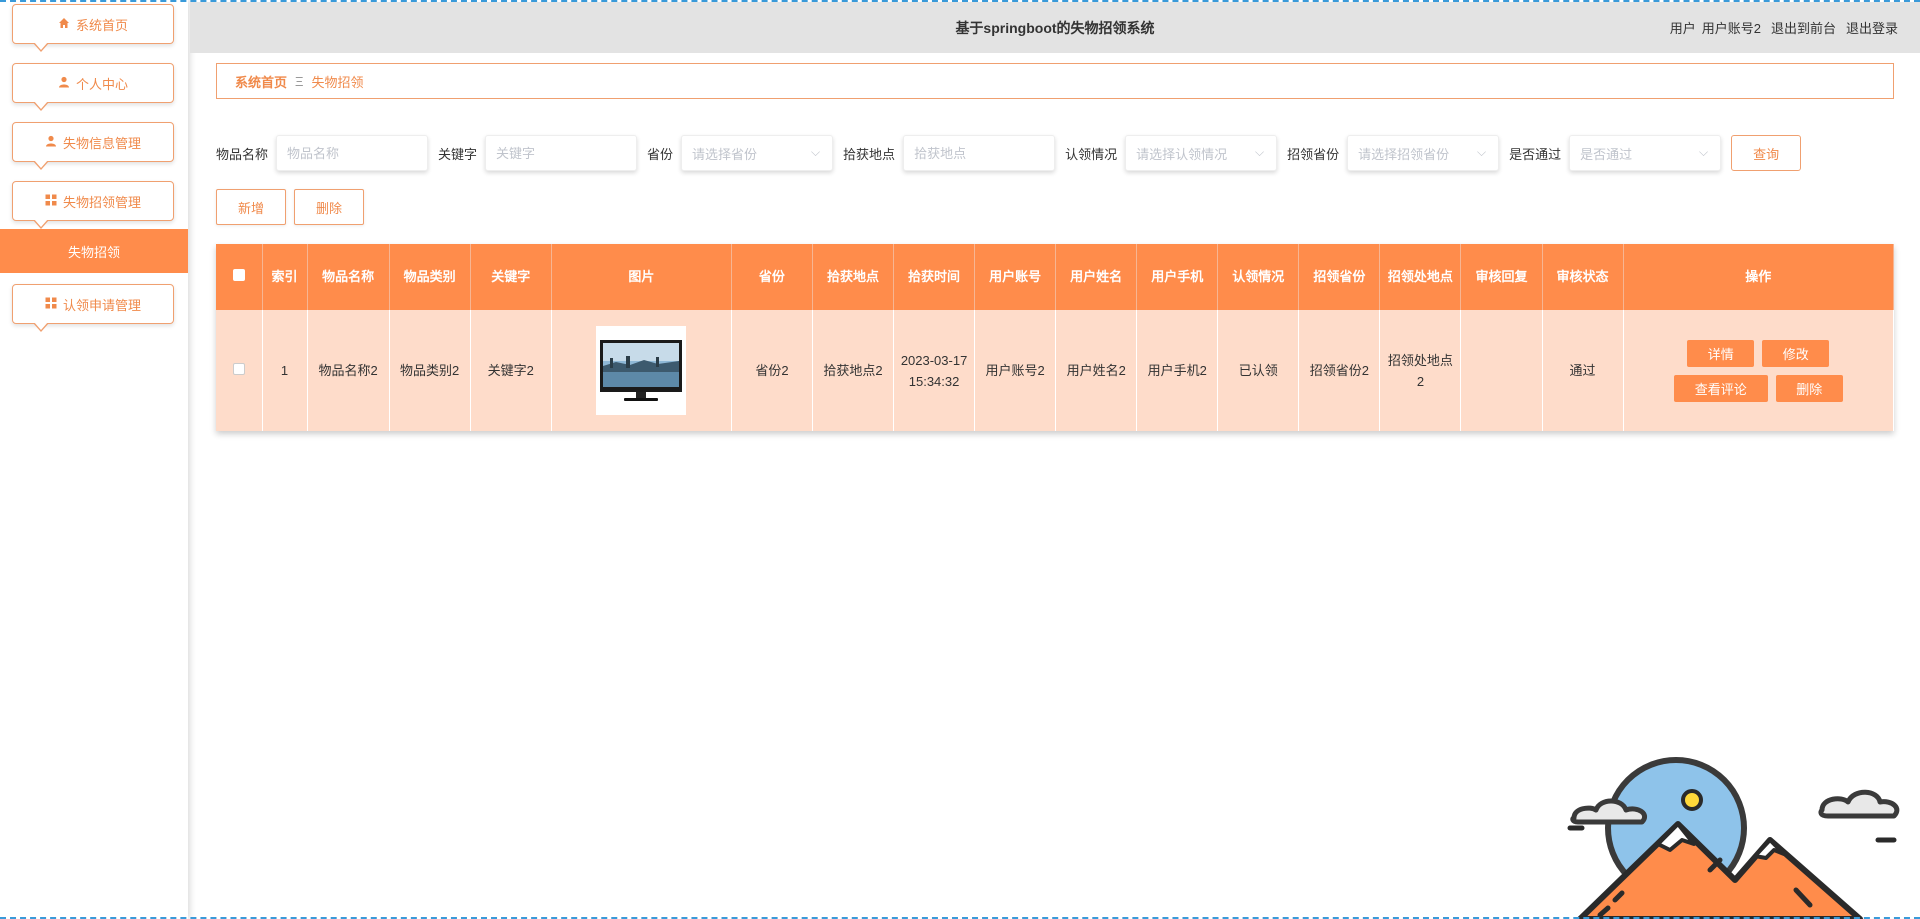 The image size is (1920, 919). What do you see at coordinates (101, 84) in the screenshot?
I see `sidebar-item-label: 个人中心` at bounding box center [101, 84].